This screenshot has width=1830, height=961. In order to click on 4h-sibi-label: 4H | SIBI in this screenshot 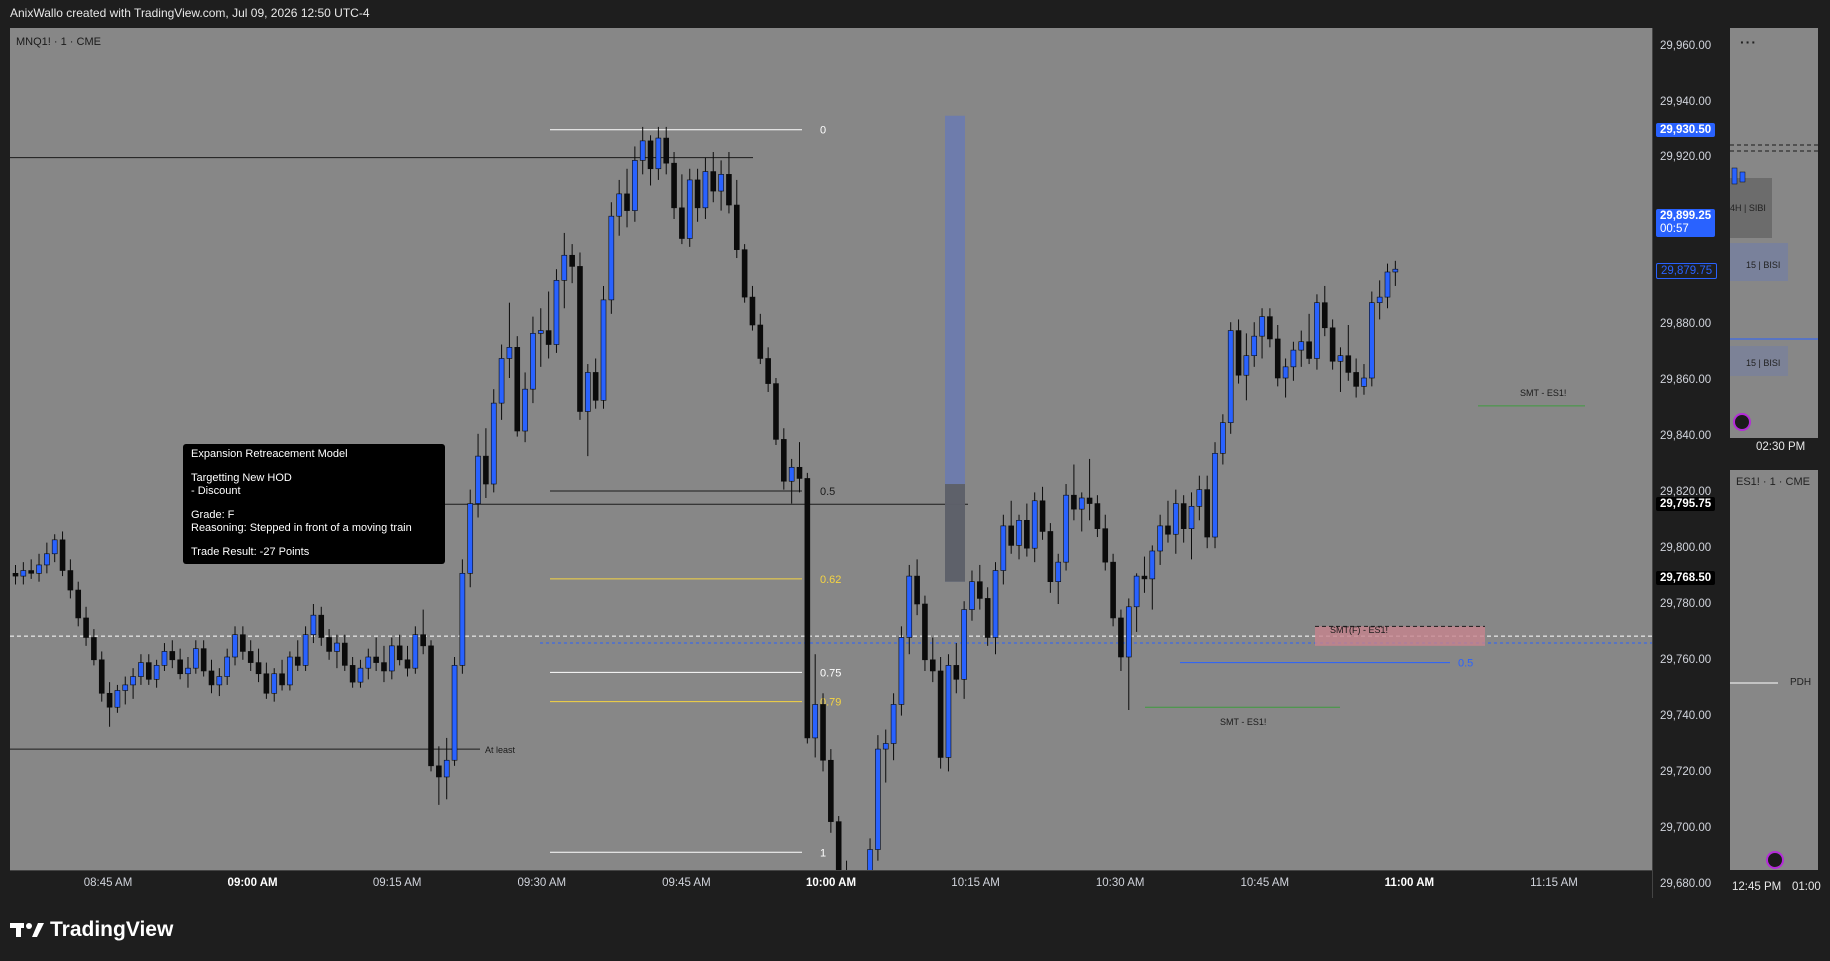, I will do `click(1748, 208)`.